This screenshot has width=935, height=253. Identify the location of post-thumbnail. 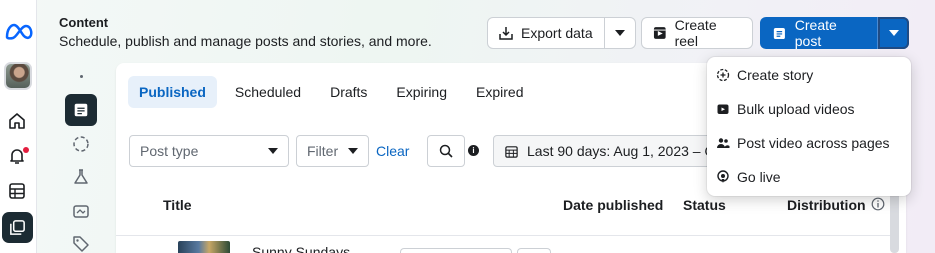
(204, 247).